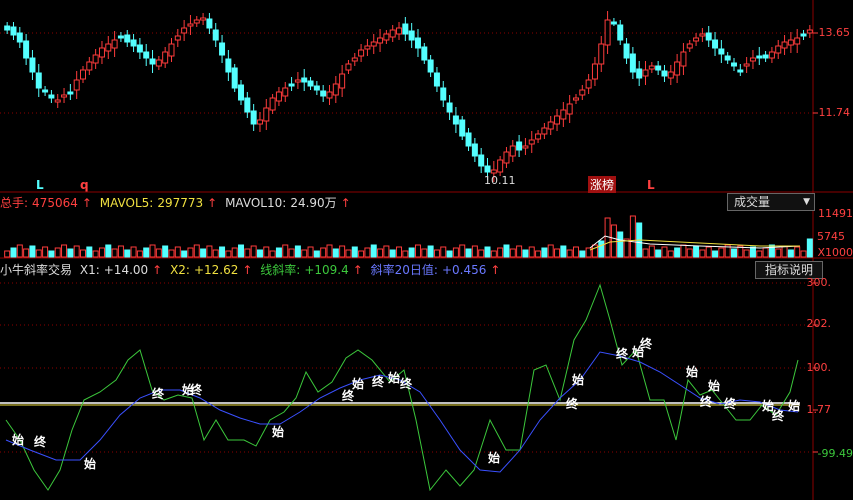 The image size is (853, 500). I want to click on x2-label: X2:, so click(180, 270).